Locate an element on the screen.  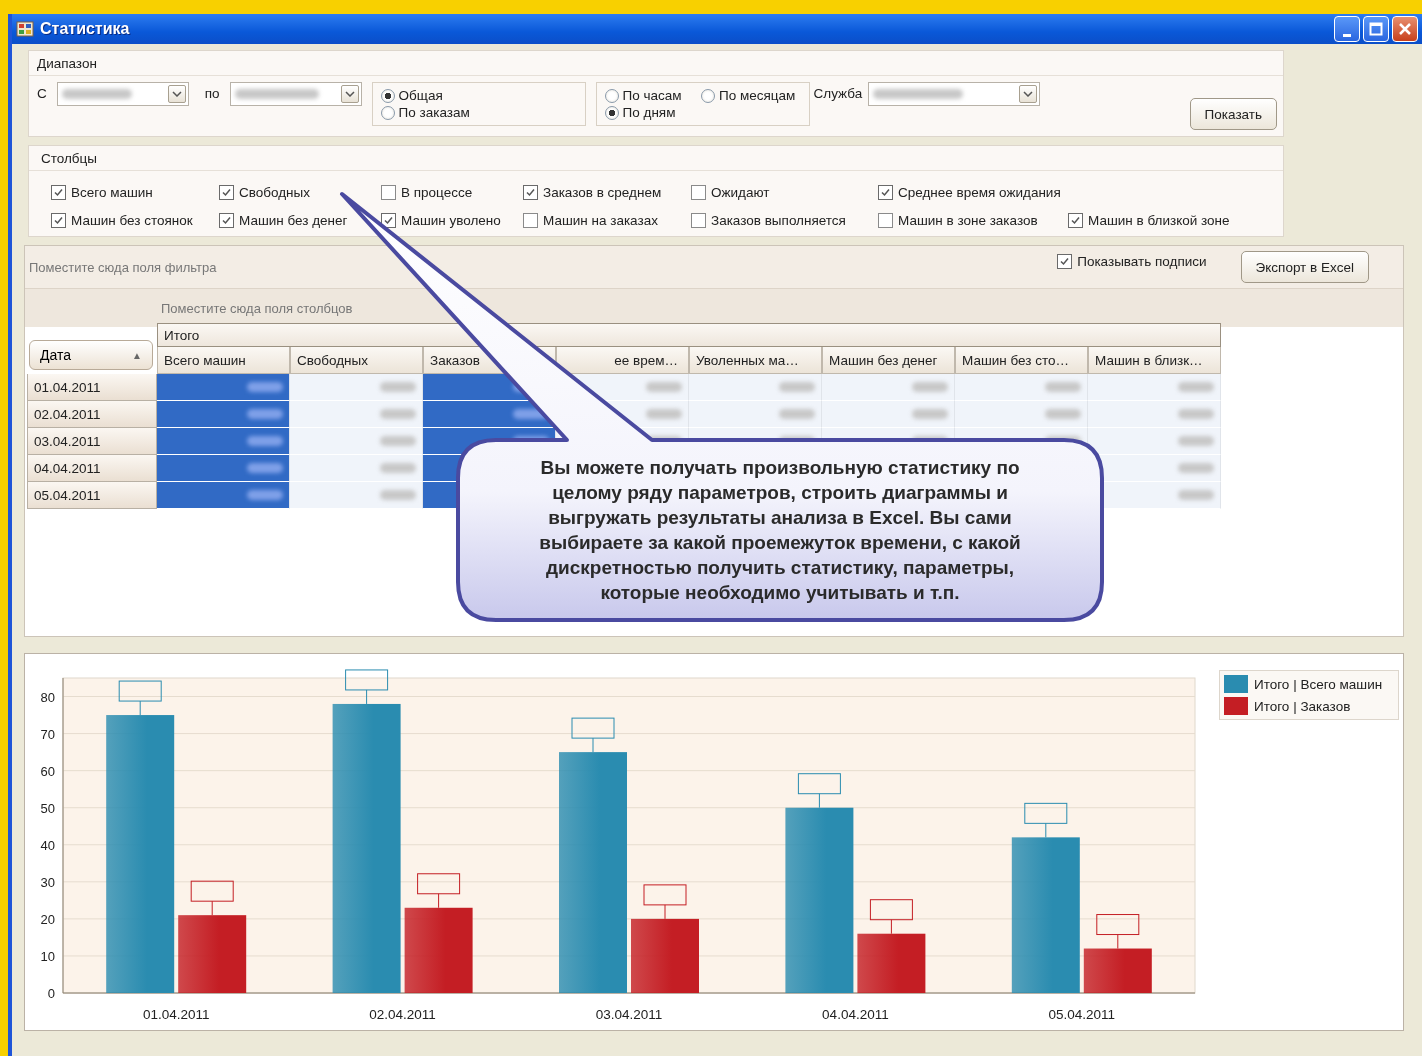
axis-category-label: 04.04.2011 is located at coordinates (855, 1014).